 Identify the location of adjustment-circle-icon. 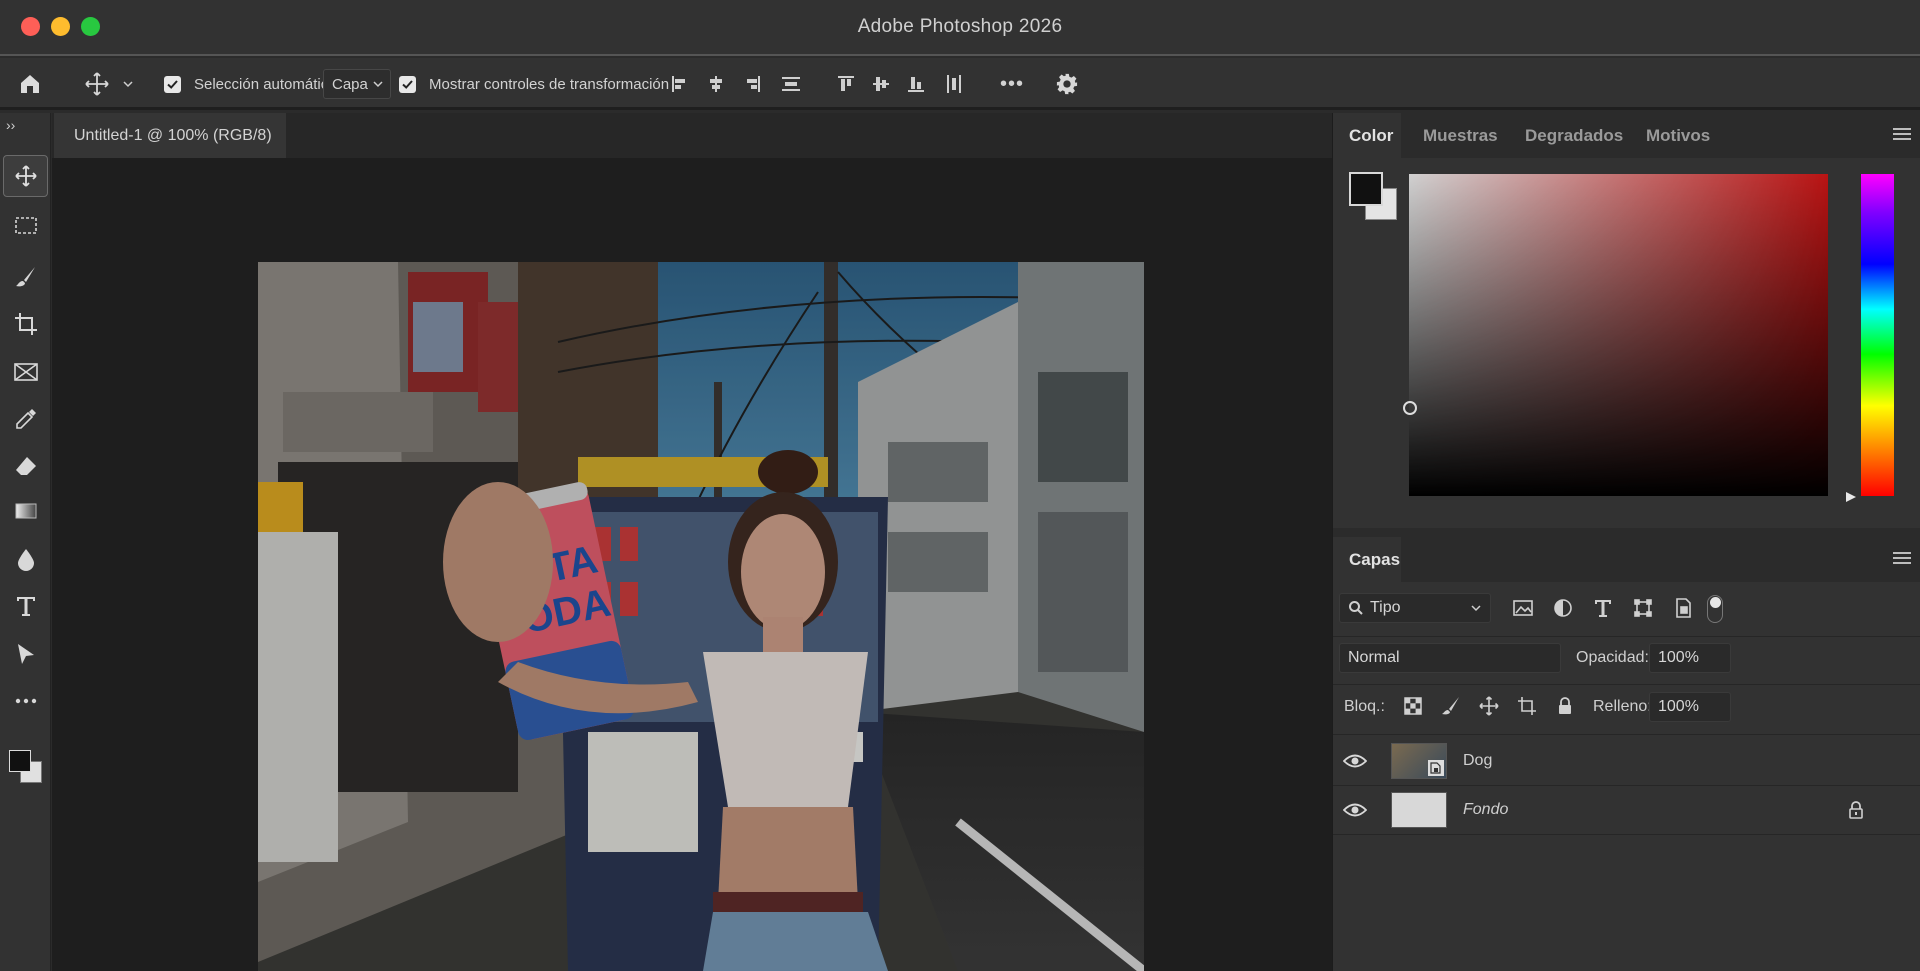
(1563, 608).